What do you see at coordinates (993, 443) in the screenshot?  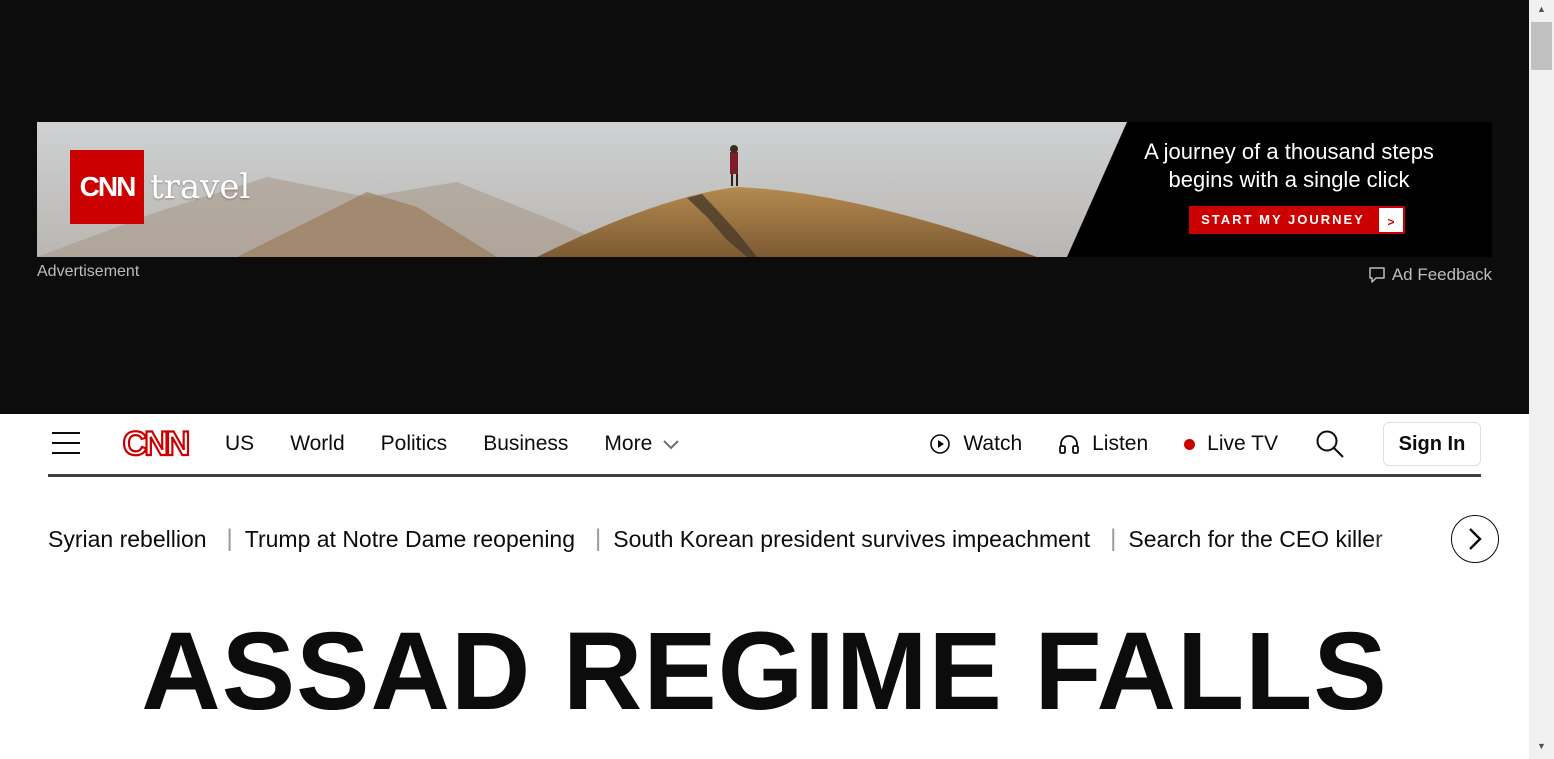 I see `watch-label: Watch` at bounding box center [993, 443].